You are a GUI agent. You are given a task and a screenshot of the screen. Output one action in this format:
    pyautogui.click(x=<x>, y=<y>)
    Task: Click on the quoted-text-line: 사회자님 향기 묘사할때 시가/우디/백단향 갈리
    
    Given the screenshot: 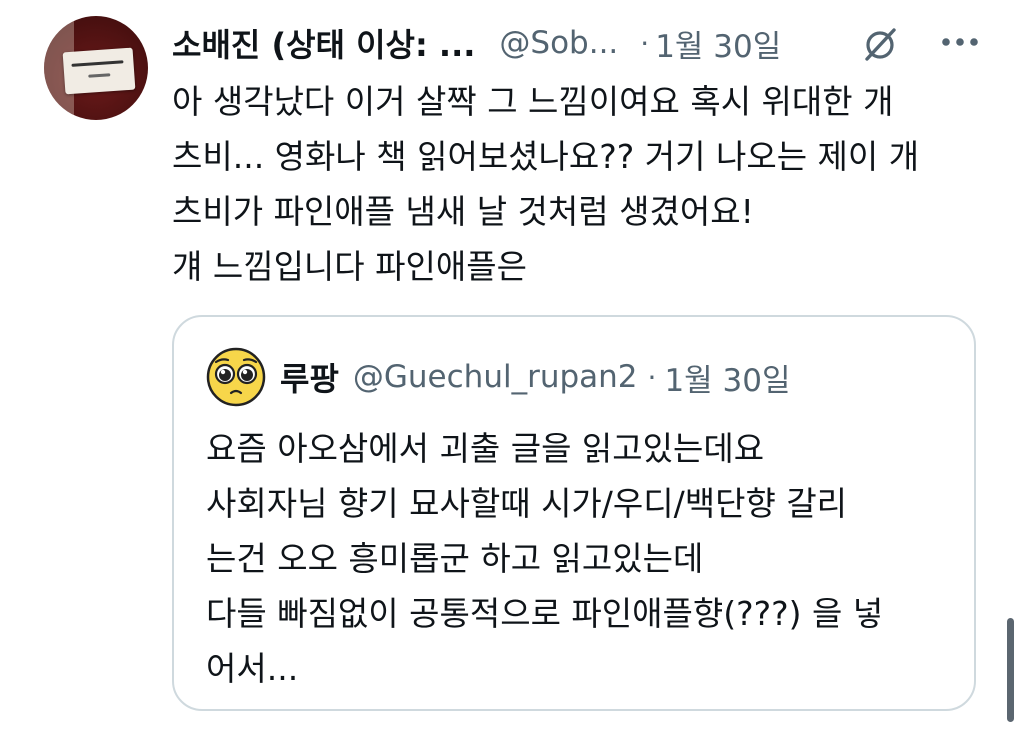 What is the action you would take?
    pyautogui.click(x=527, y=503)
    